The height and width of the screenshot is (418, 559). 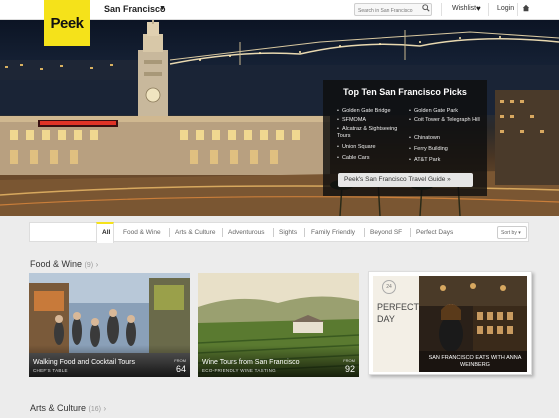 I want to click on login-link: Login, so click(x=505, y=8).